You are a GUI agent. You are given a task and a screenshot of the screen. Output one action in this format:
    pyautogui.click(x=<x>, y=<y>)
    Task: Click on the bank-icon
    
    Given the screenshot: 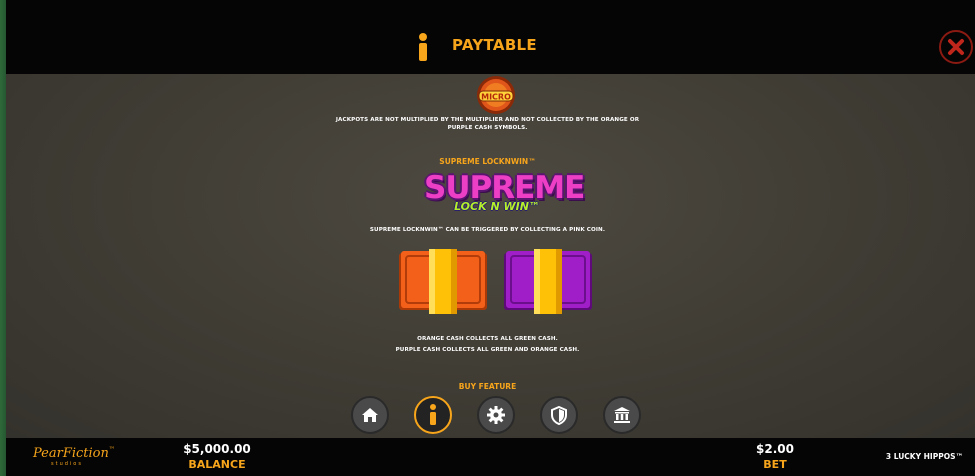 What is the action you would take?
    pyautogui.click(x=622, y=415)
    